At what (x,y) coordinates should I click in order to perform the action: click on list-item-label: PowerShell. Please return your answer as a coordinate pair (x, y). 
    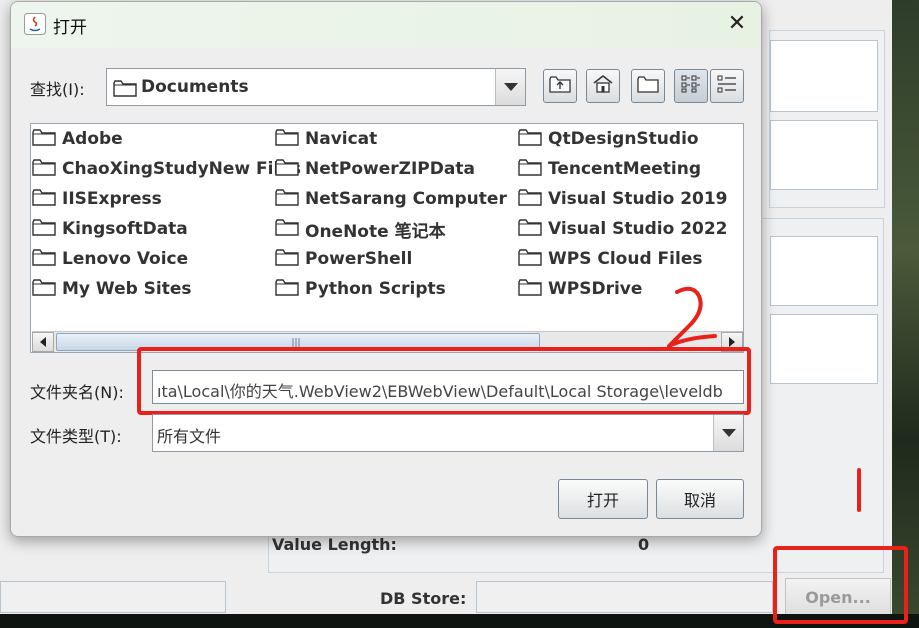
    Looking at the image, I should click on (359, 259).